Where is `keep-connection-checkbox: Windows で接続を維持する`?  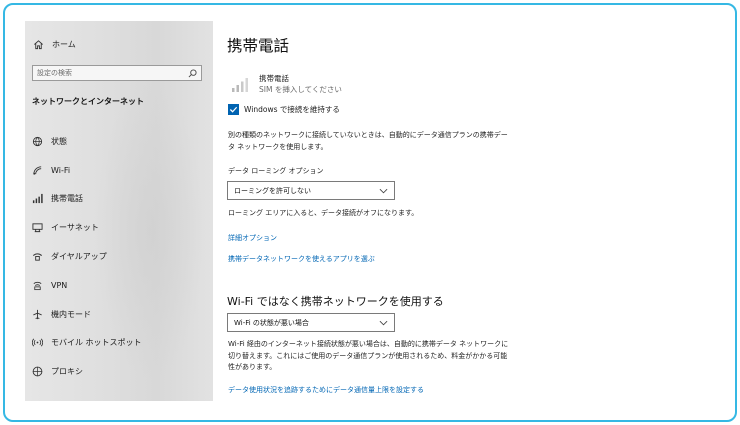
keep-connection-checkbox: Windows で接続を維持する is located at coordinates (284, 109).